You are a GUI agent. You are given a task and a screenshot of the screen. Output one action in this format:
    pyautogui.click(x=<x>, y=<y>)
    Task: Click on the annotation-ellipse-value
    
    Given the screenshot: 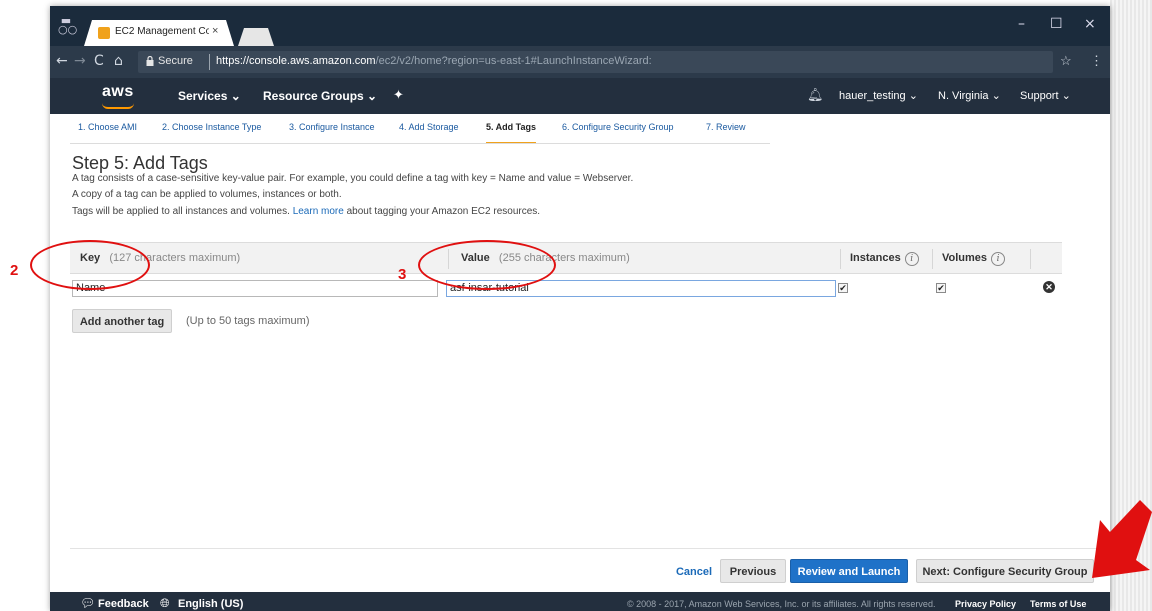 What is the action you would take?
    pyautogui.click(x=487, y=265)
    